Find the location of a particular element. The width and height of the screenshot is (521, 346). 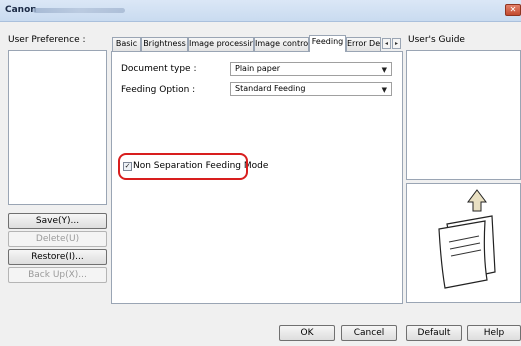

cancel-button: Cancel is located at coordinates (369, 333).